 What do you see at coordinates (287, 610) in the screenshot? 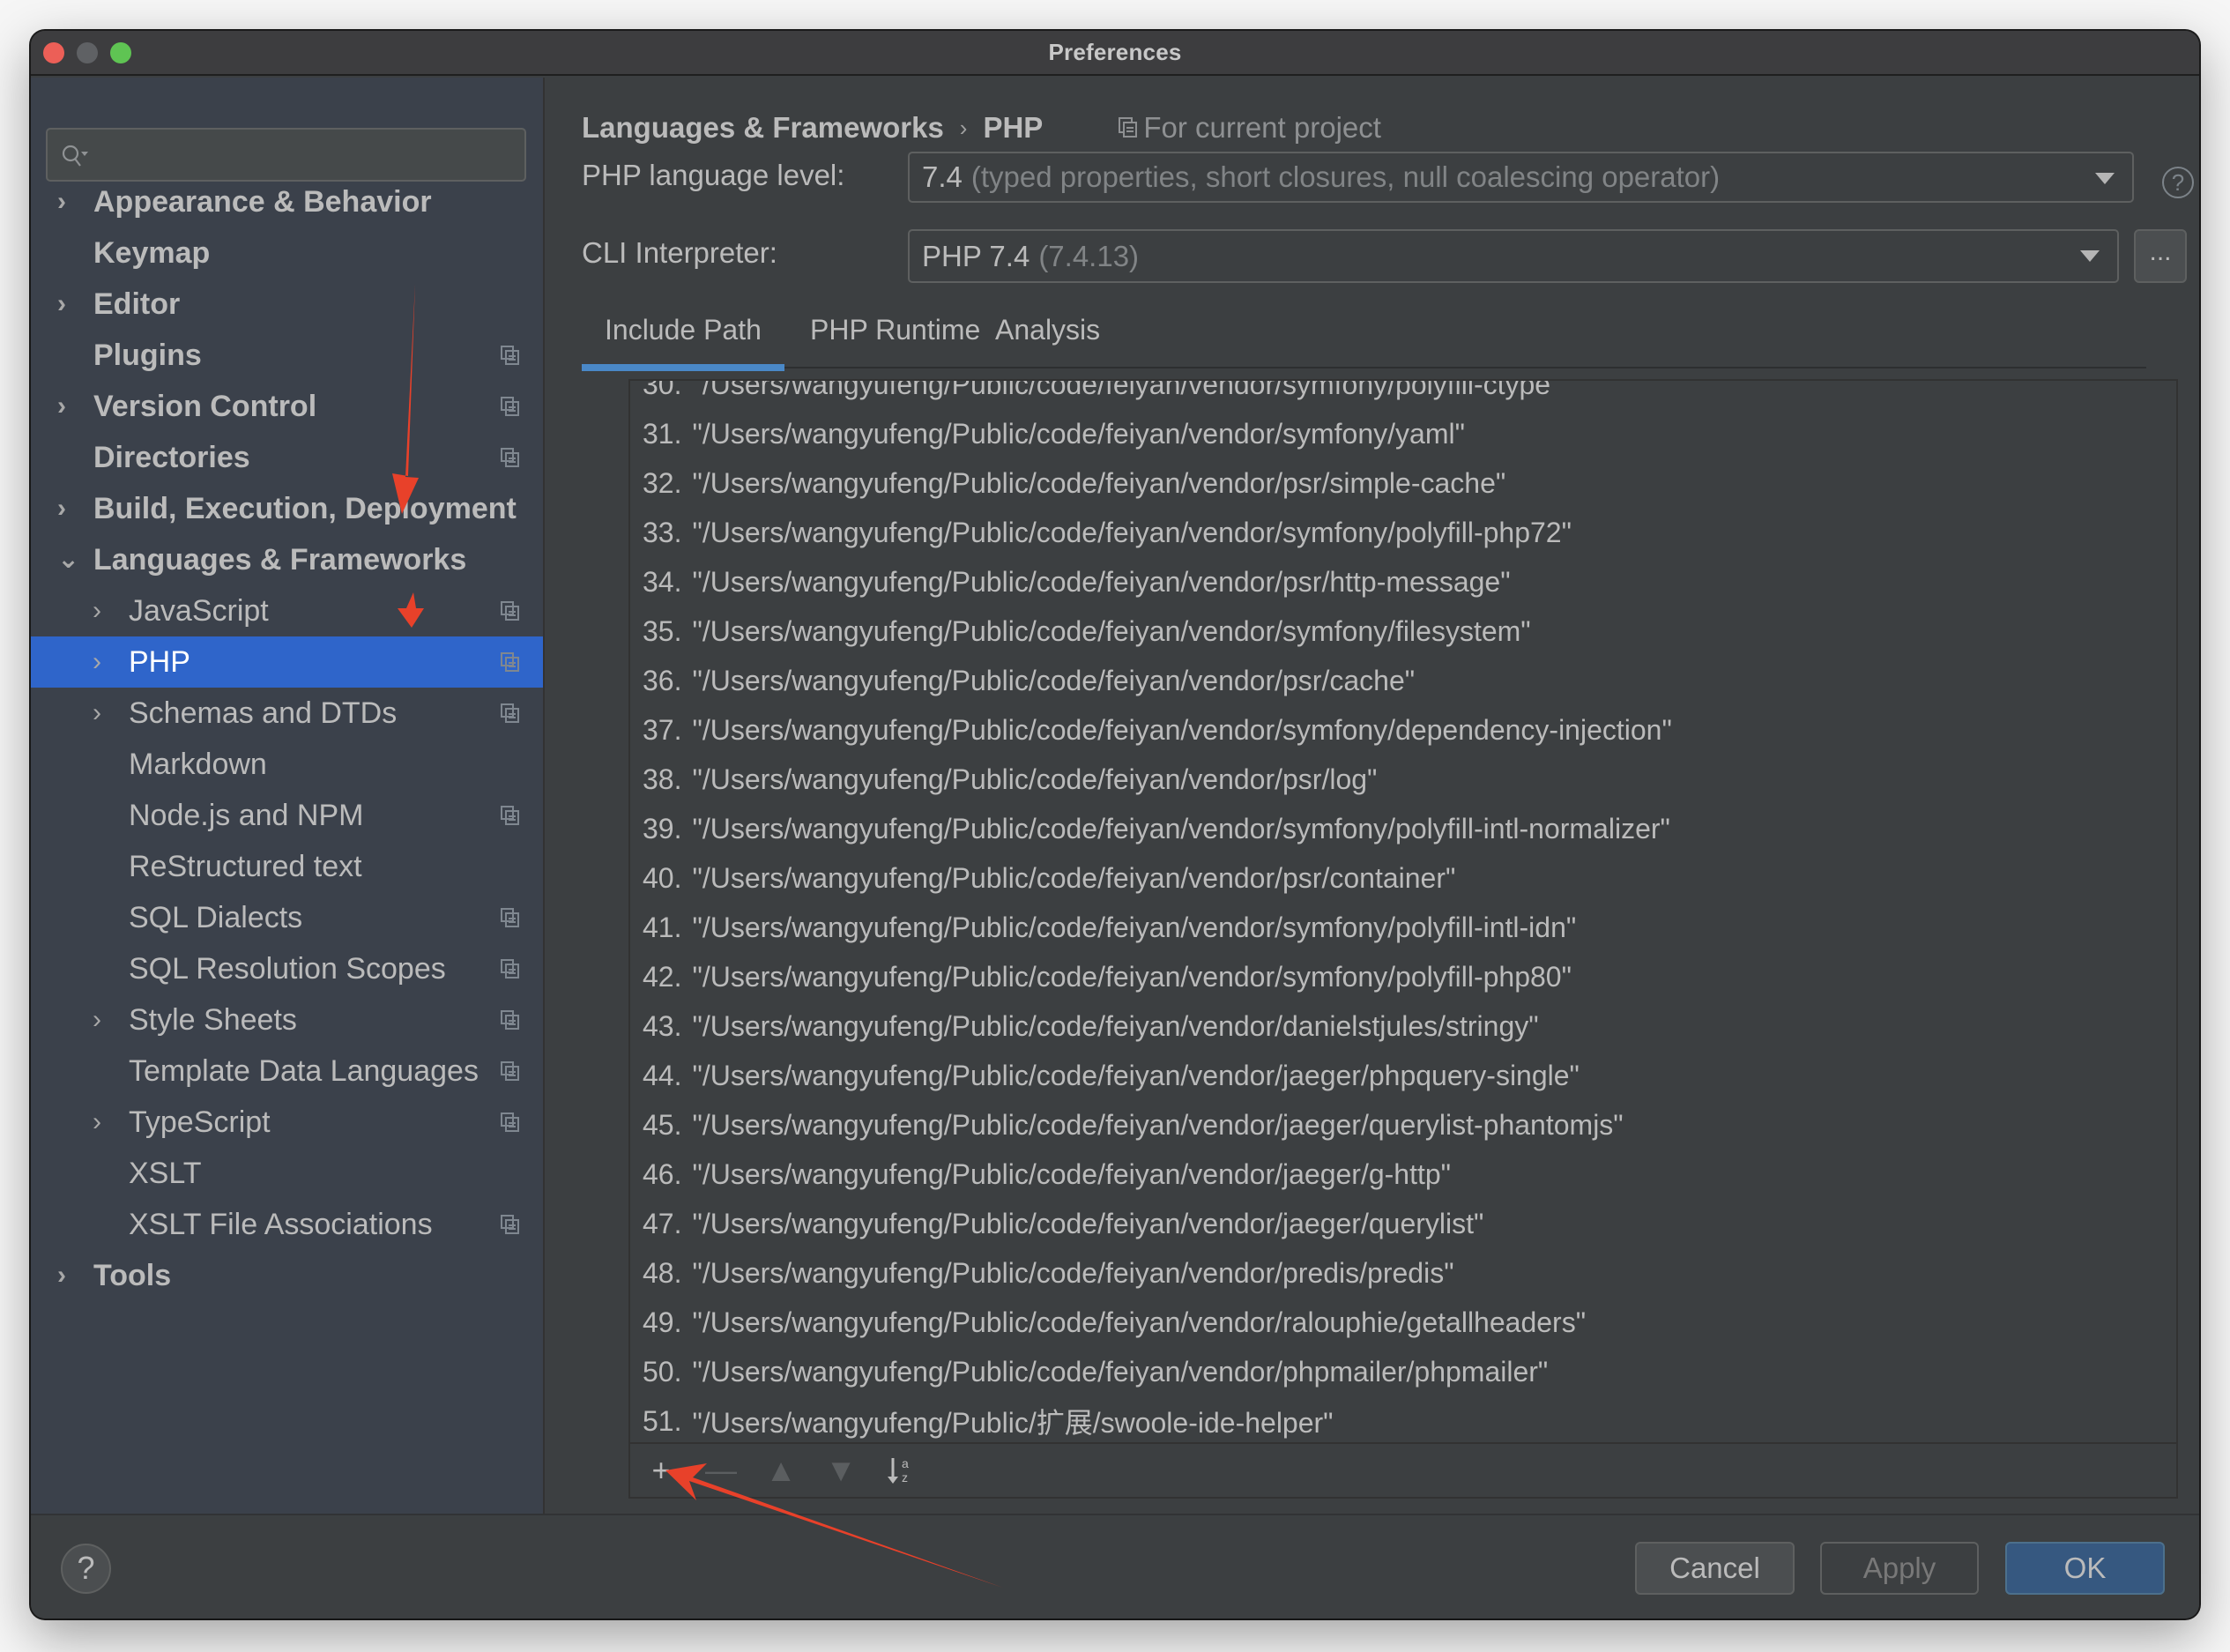
I see `sidebar-item-javascript: › JavaScript` at bounding box center [287, 610].